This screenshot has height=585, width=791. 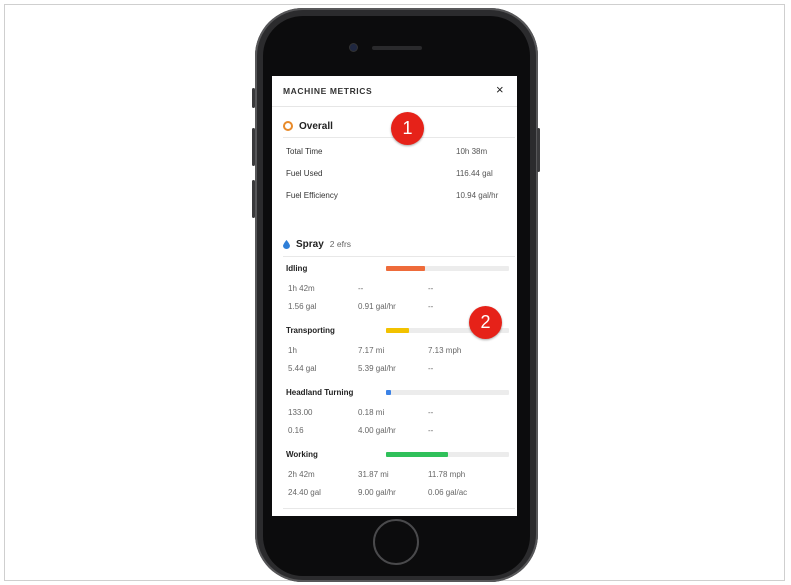 I want to click on phone-volume-down-button, so click(x=253, y=199).